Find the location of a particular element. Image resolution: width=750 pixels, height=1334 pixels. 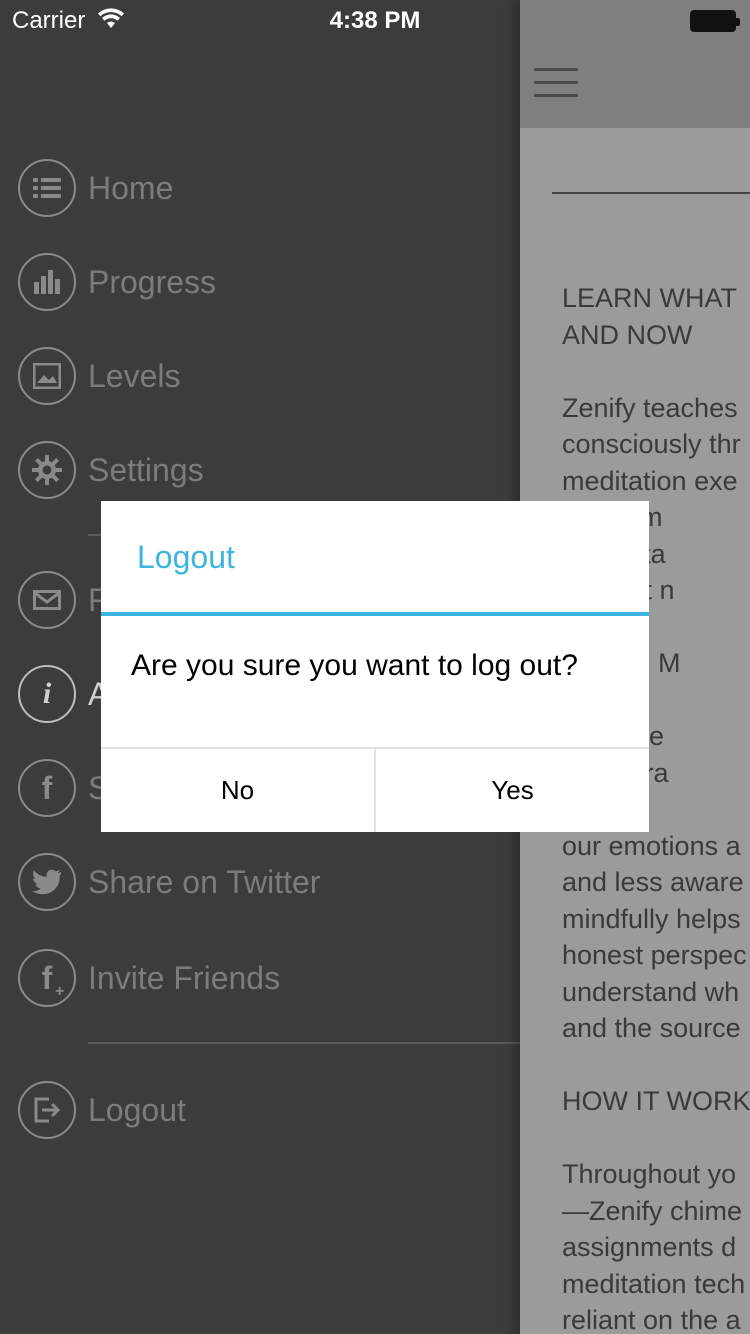

status-bar: Carrier 4:38 PM is located at coordinates (375, 20).